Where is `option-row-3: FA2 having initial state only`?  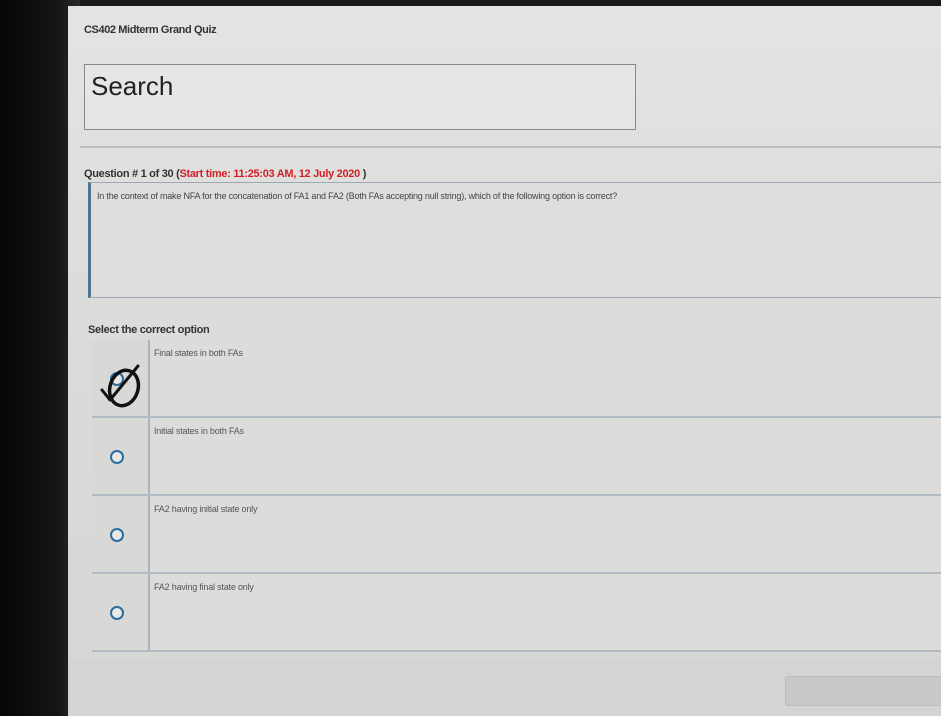 option-row-3: FA2 having initial state only is located at coordinates (516, 535).